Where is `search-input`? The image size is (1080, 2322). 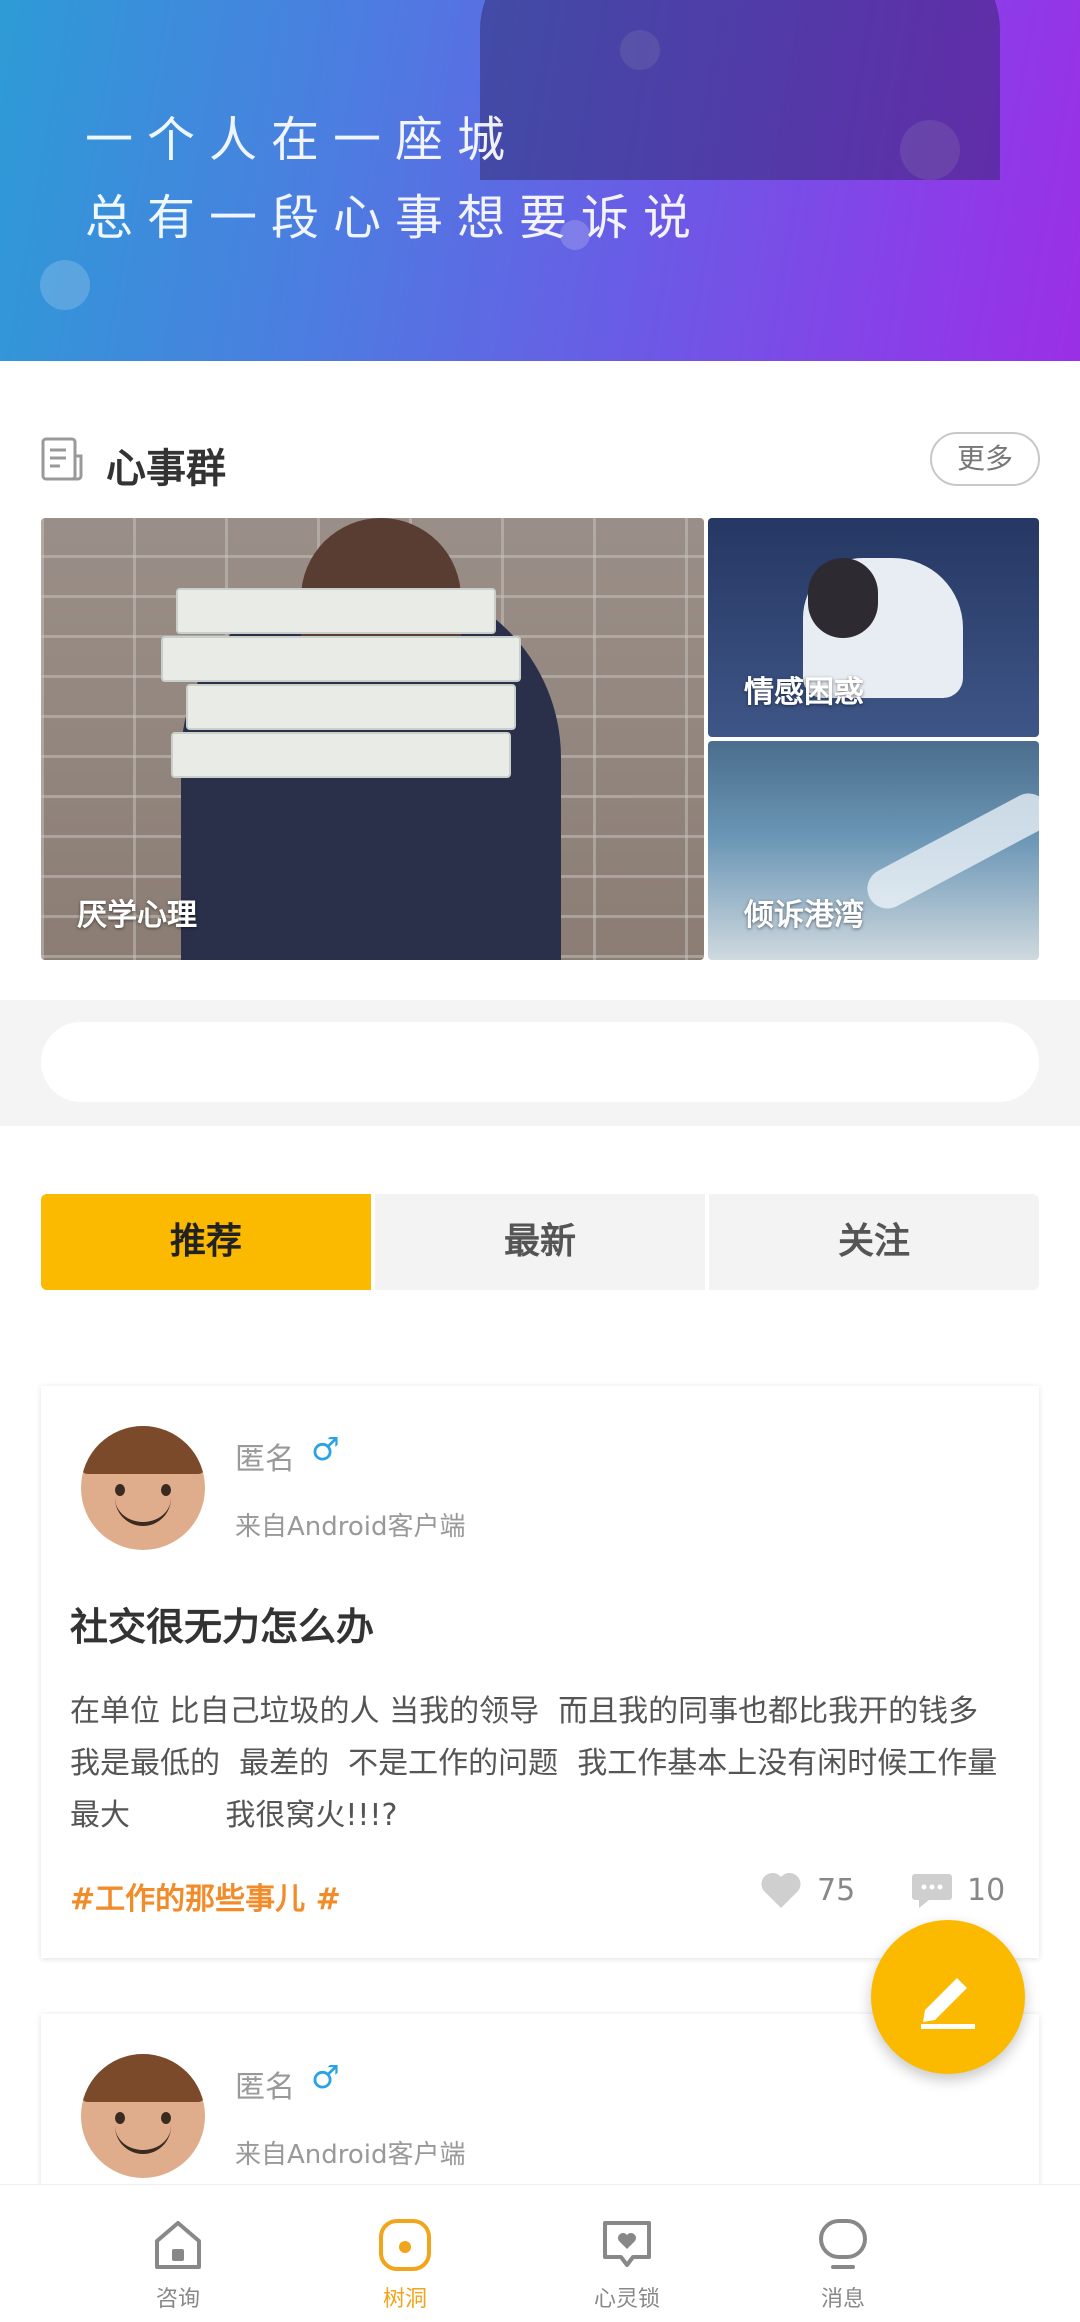
search-input is located at coordinates (540, 1062).